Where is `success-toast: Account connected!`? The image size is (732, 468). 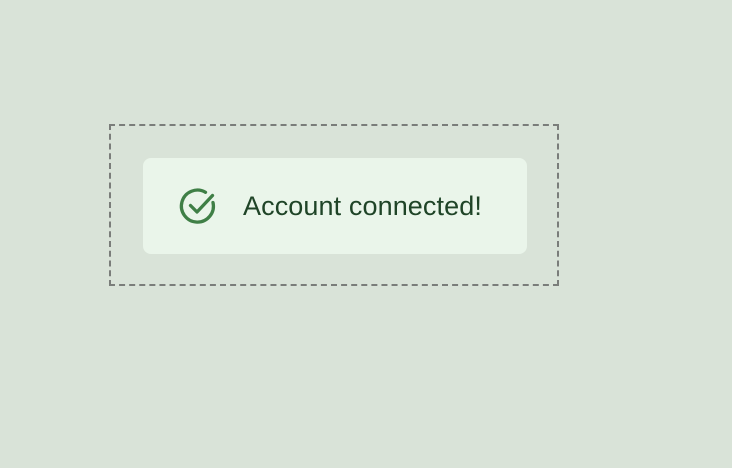
success-toast: Account connected! is located at coordinates (335, 206).